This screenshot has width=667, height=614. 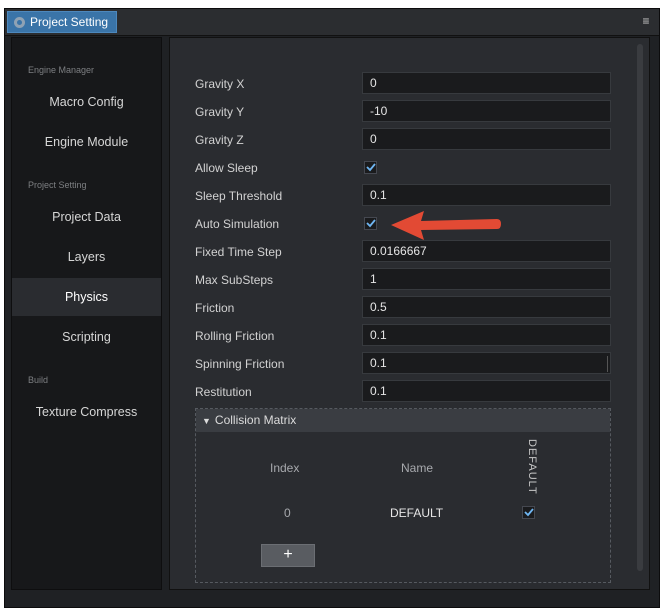 I want to click on spinning-friction-row: Spinning Friction 0.1, so click(x=405, y=364).